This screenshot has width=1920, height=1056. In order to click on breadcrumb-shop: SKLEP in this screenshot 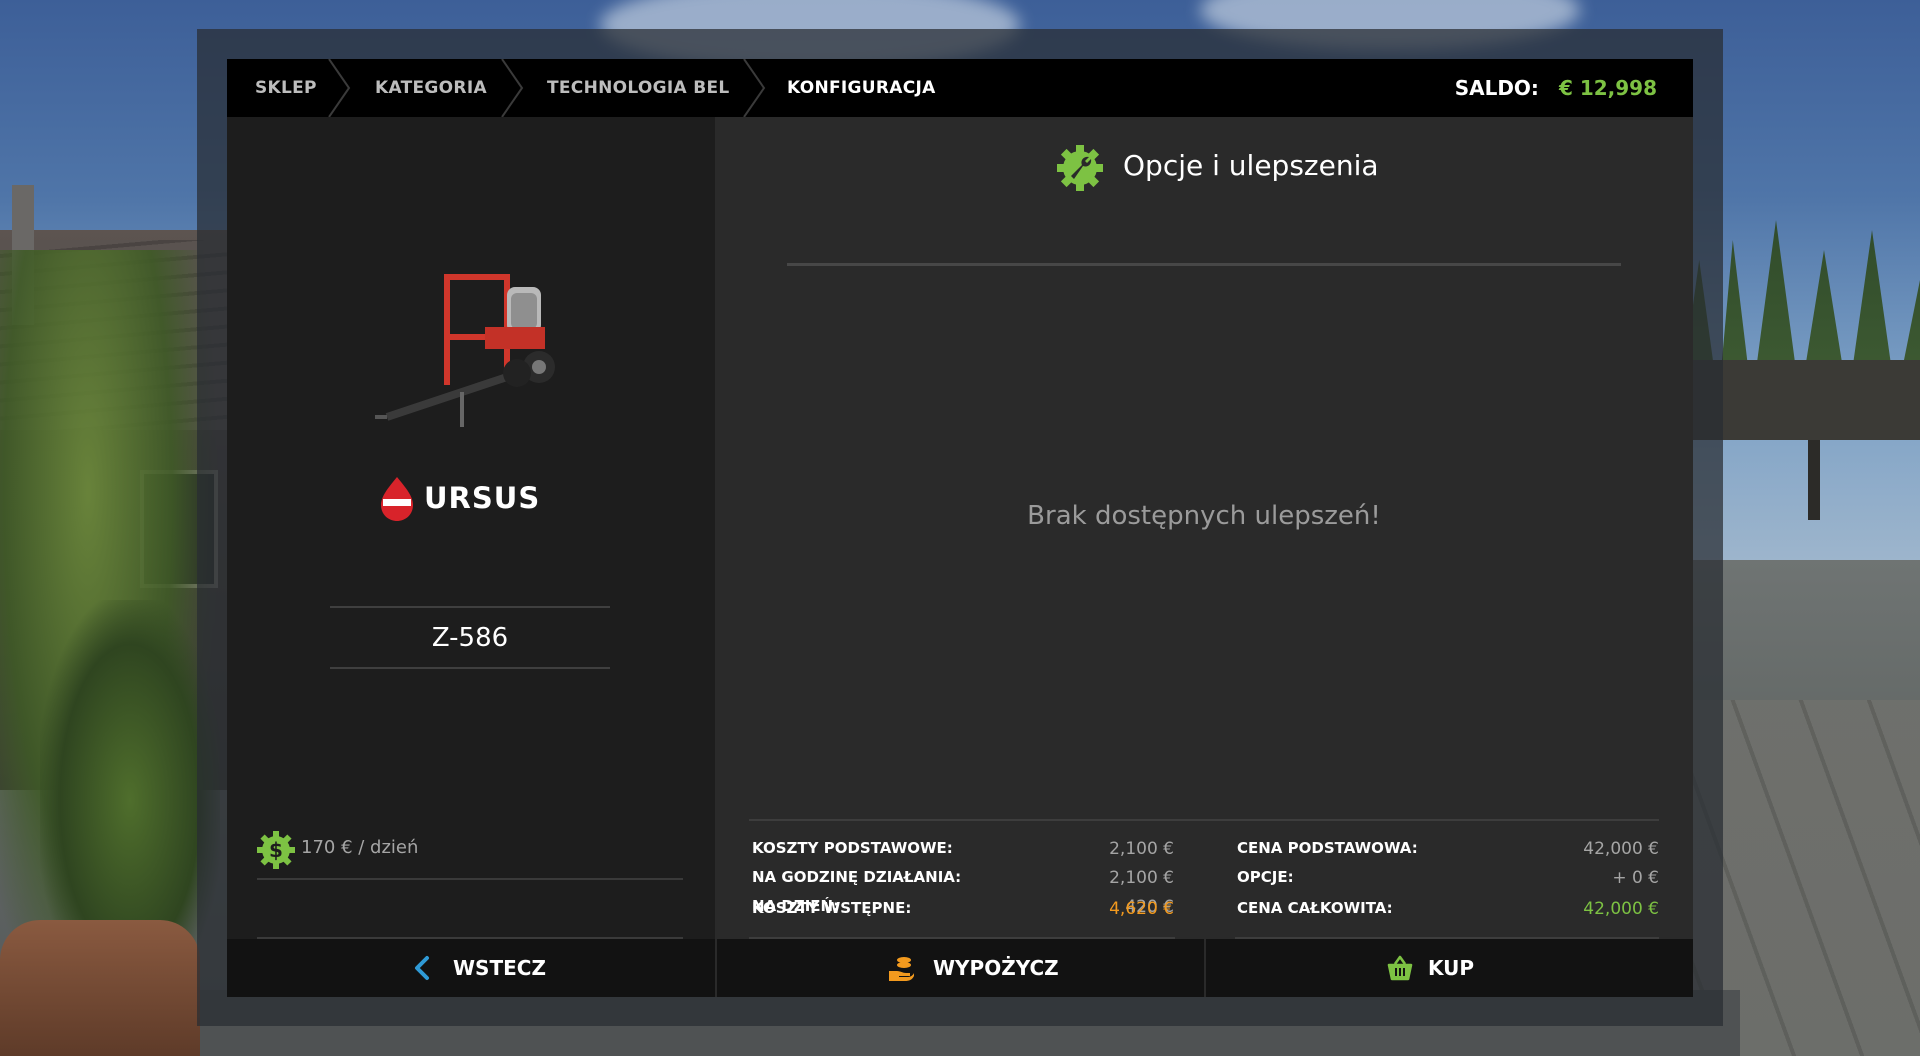, I will do `click(286, 88)`.